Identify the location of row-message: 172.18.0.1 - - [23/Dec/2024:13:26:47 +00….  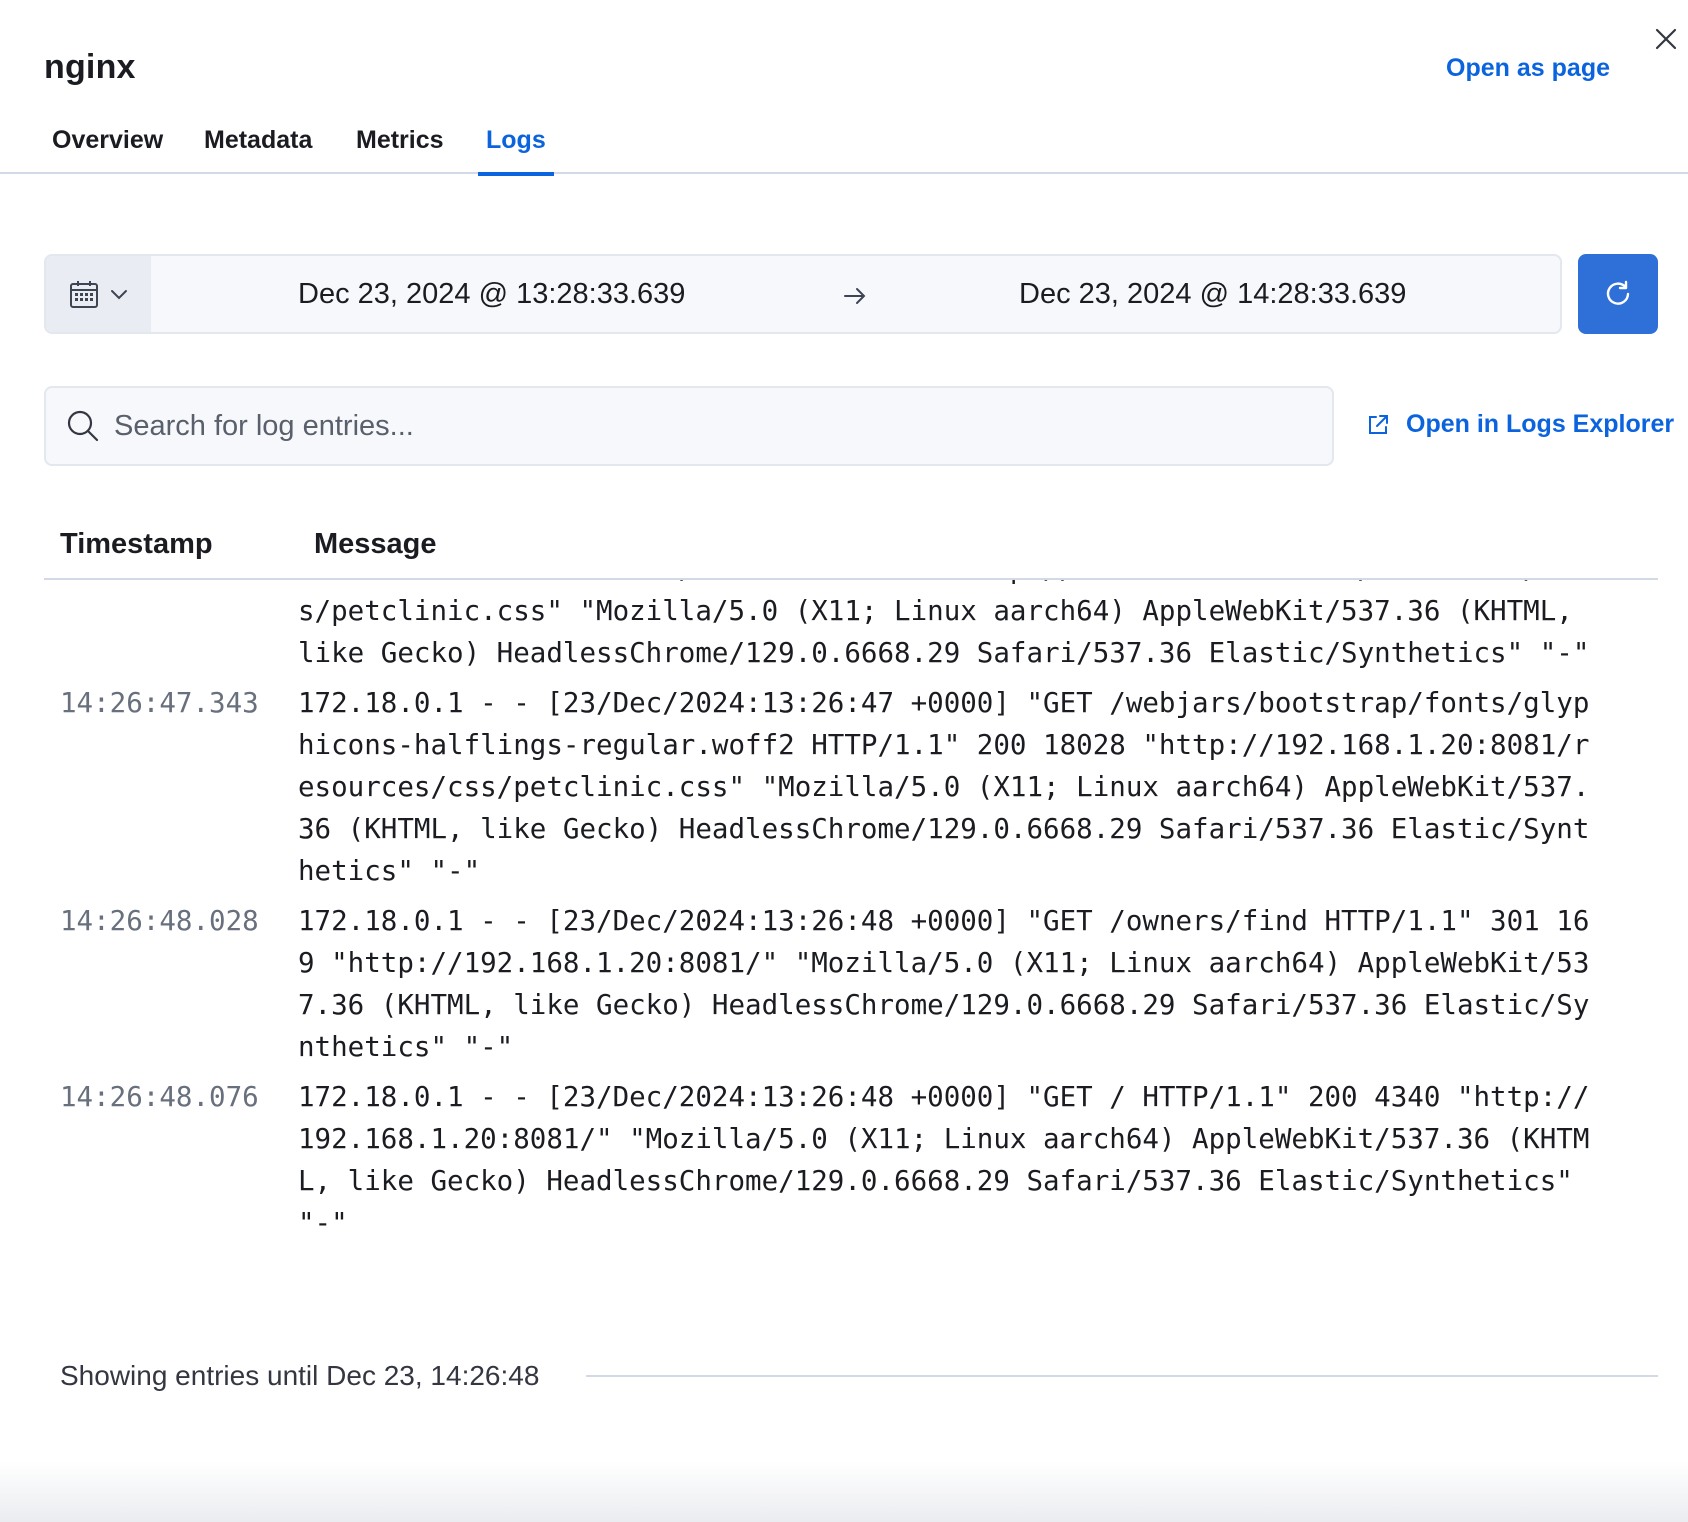
(944, 787).